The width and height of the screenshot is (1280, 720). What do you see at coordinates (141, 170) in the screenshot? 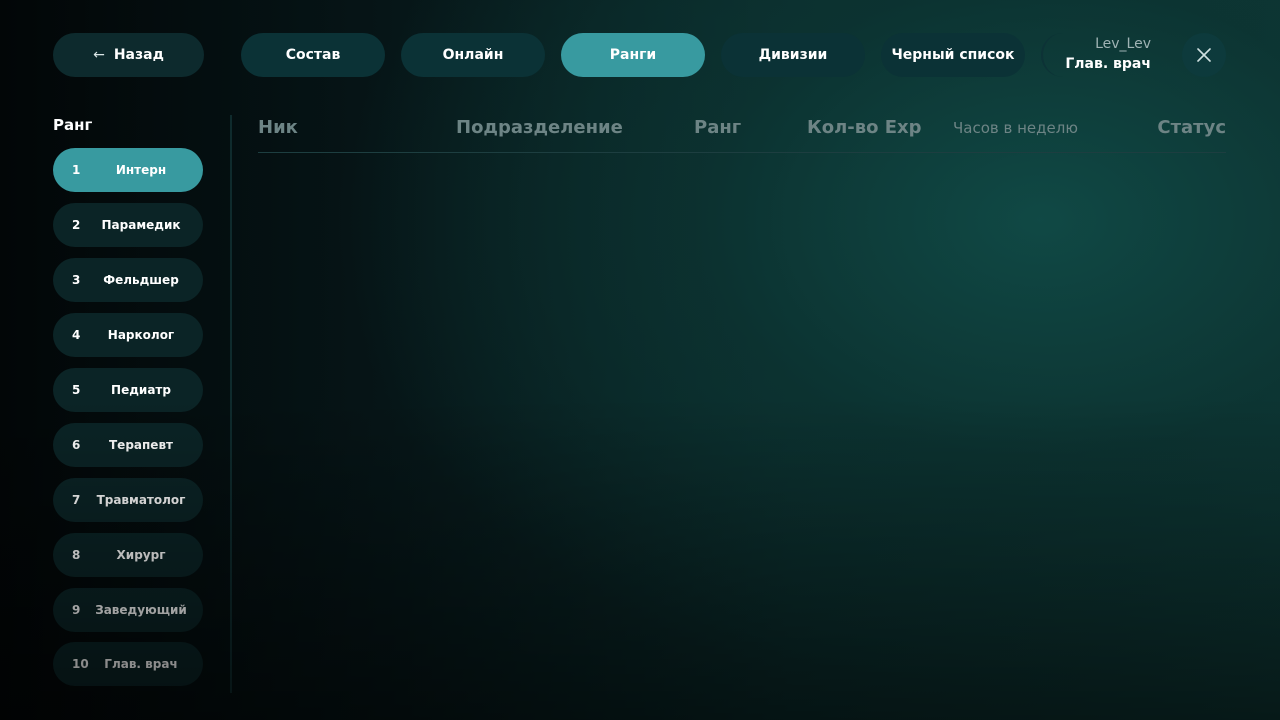
I see `rank-label: Интерн` at bounding box center [141, 170].